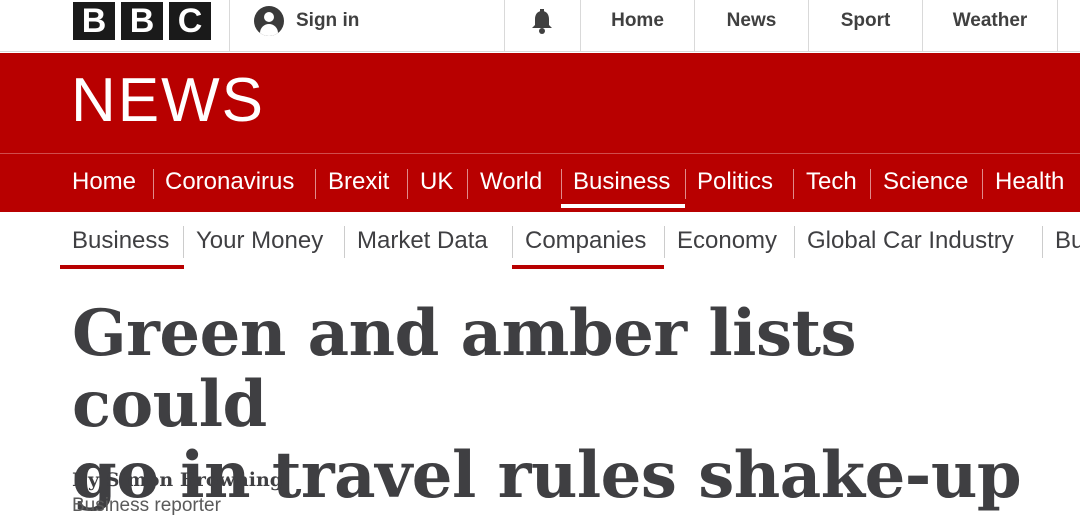  I want to click on sign-in-label: Sign in, so click(328, 20).